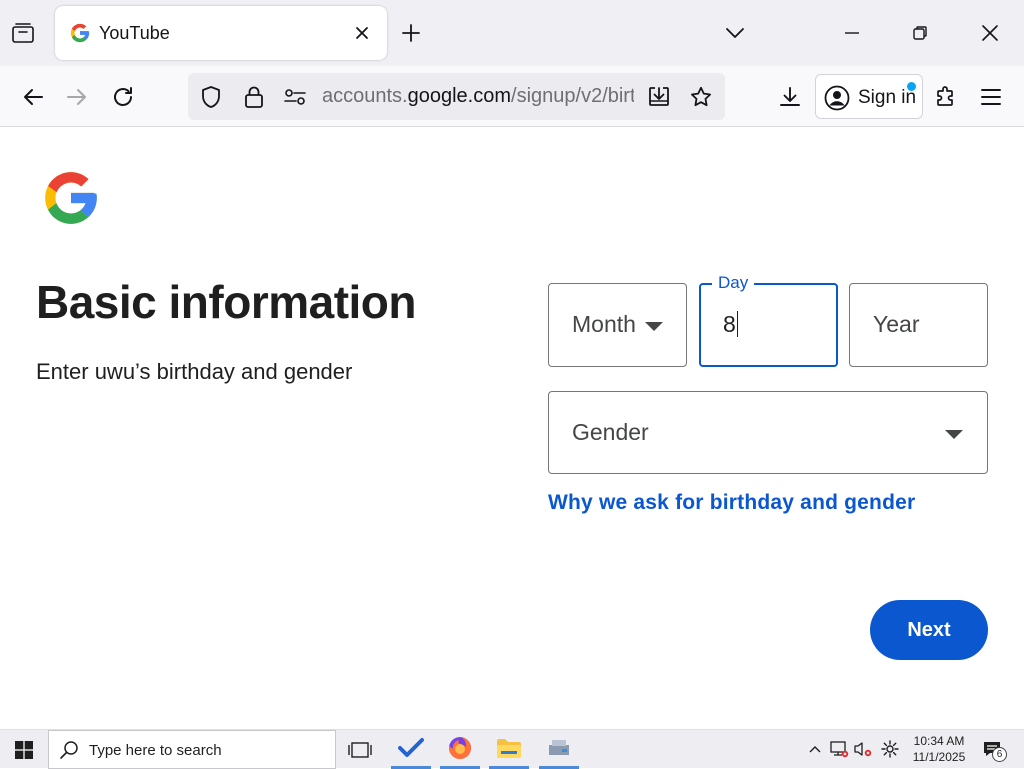  I want to click on tracking-protection-button, so click(211, 97).